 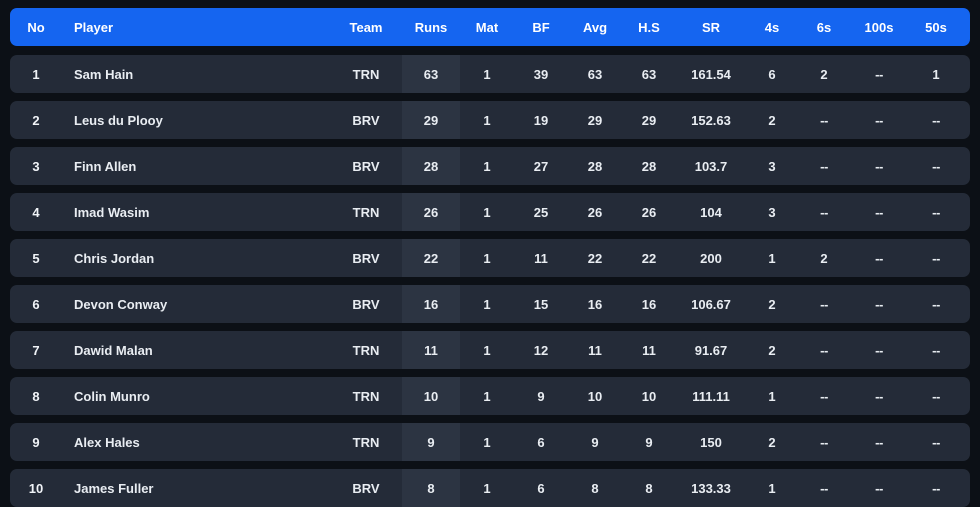 What do you see at coordinates (196, 396) in the screenshot?
I see `cell-player: Colin Munro` at bounding box center [196, 396].